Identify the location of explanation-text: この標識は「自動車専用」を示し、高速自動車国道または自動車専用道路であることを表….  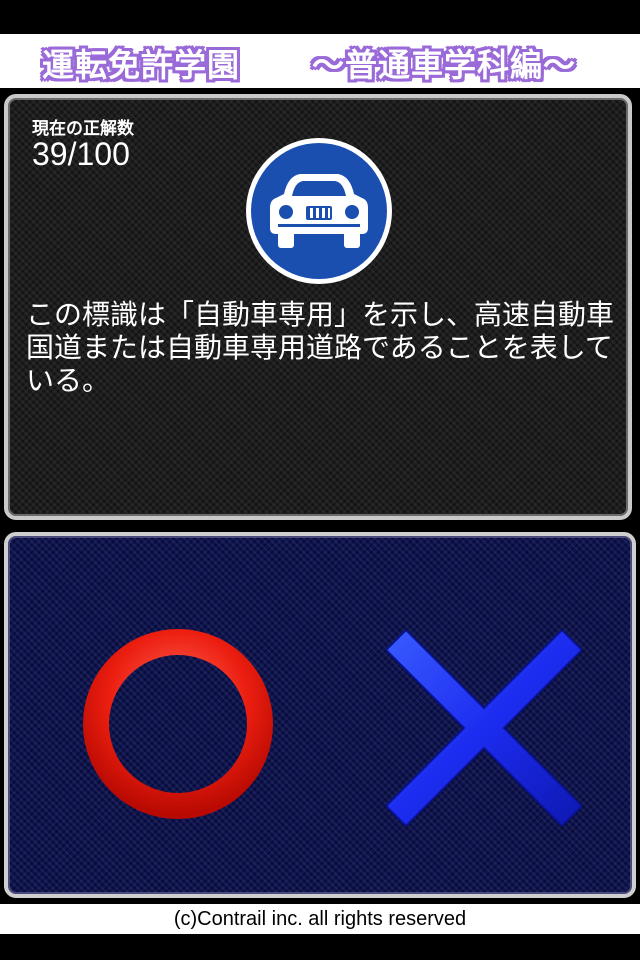
(320, 347).